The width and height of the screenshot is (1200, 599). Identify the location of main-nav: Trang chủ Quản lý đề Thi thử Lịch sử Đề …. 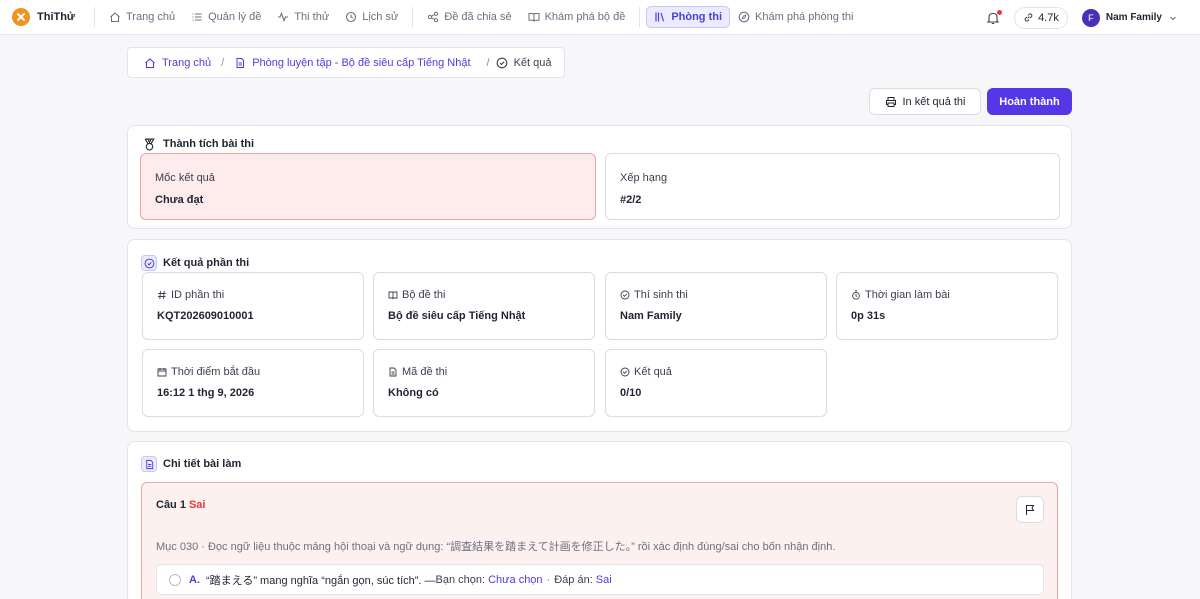
(481, 17).